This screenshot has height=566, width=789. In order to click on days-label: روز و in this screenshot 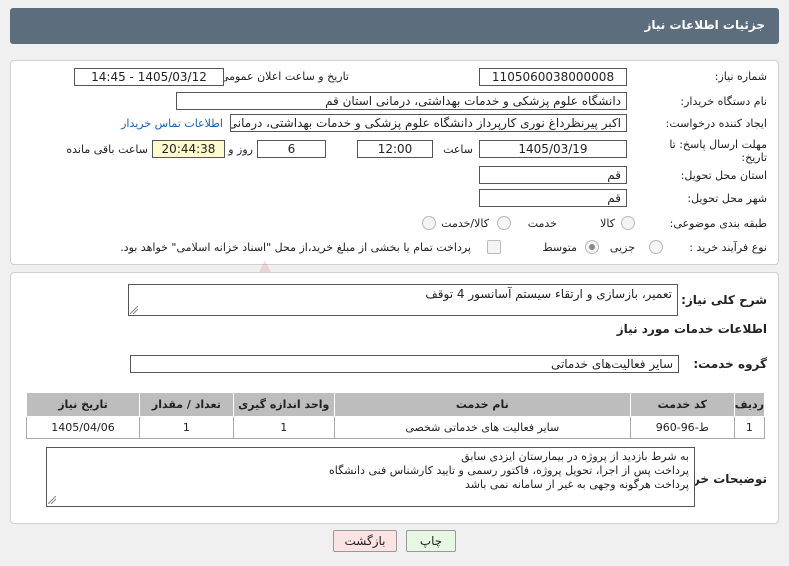, I will do `click(240, 149)`.